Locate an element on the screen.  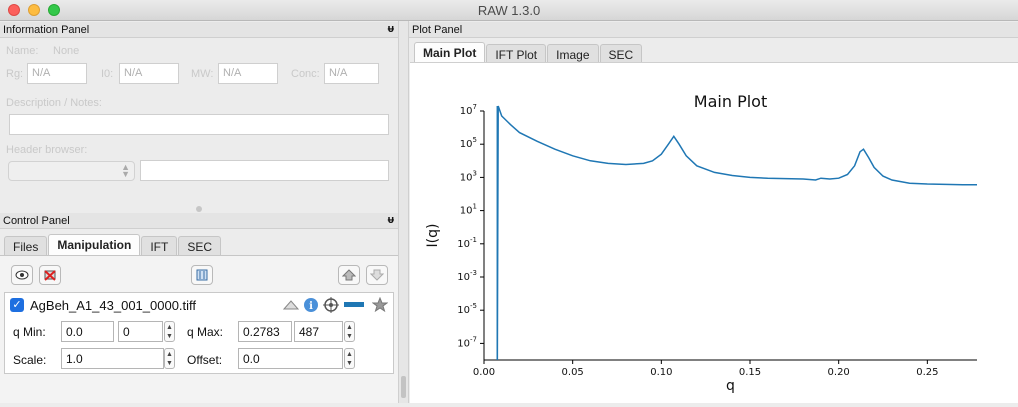
hide-all-button is located at coordinates (50, 275).